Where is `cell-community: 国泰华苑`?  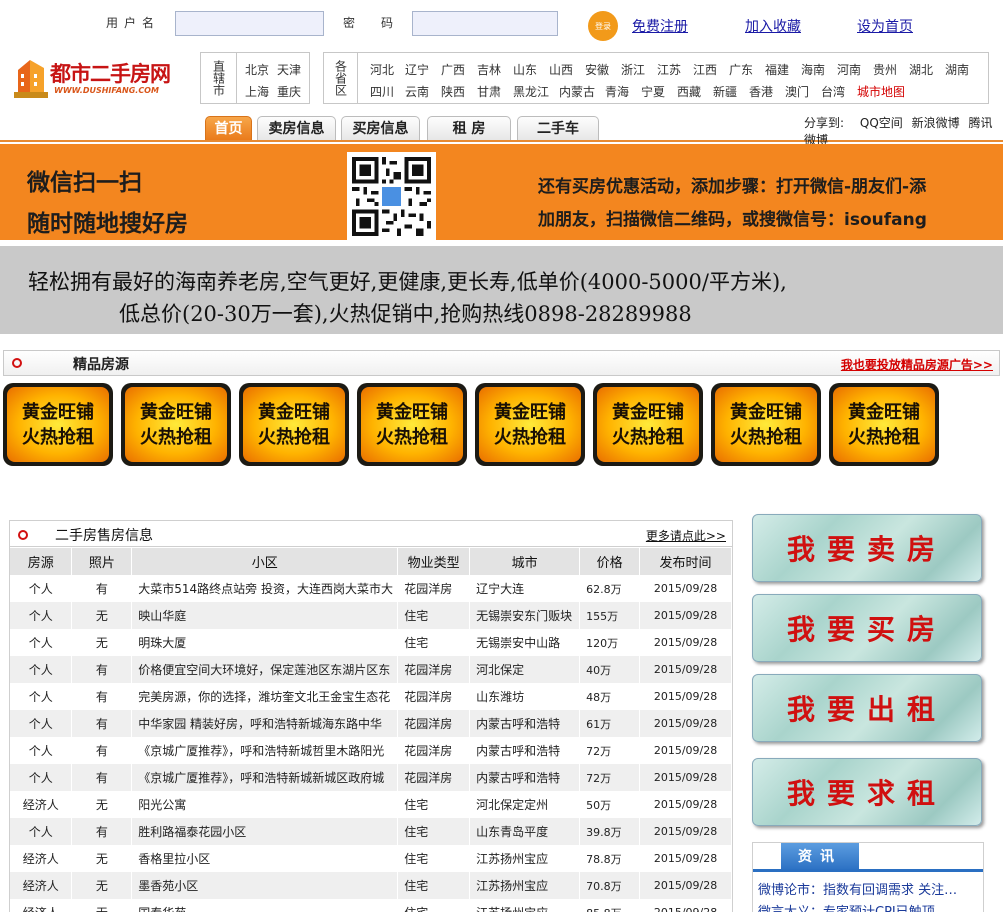
cell-community: 国泰华苑 is located at coordinates (265, 905).